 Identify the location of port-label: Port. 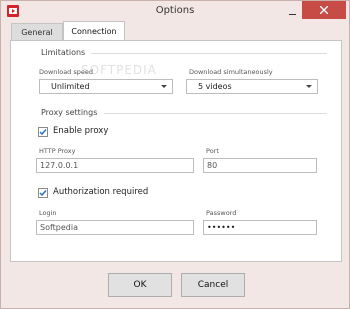
(212, 151).